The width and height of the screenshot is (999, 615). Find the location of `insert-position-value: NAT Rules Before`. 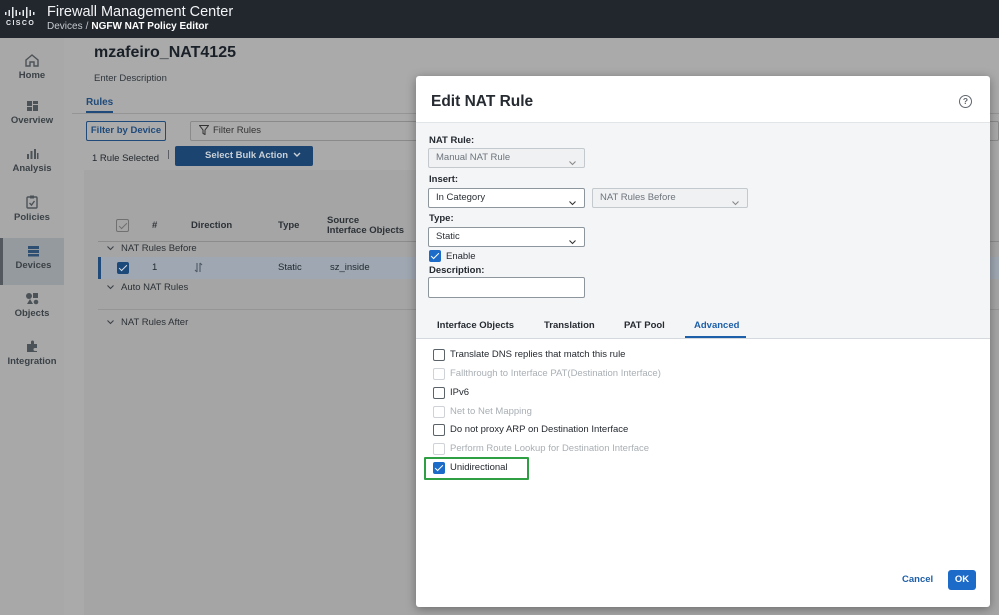

insert-position-value: NAT Rules Before is located at coordinates (638, 197).